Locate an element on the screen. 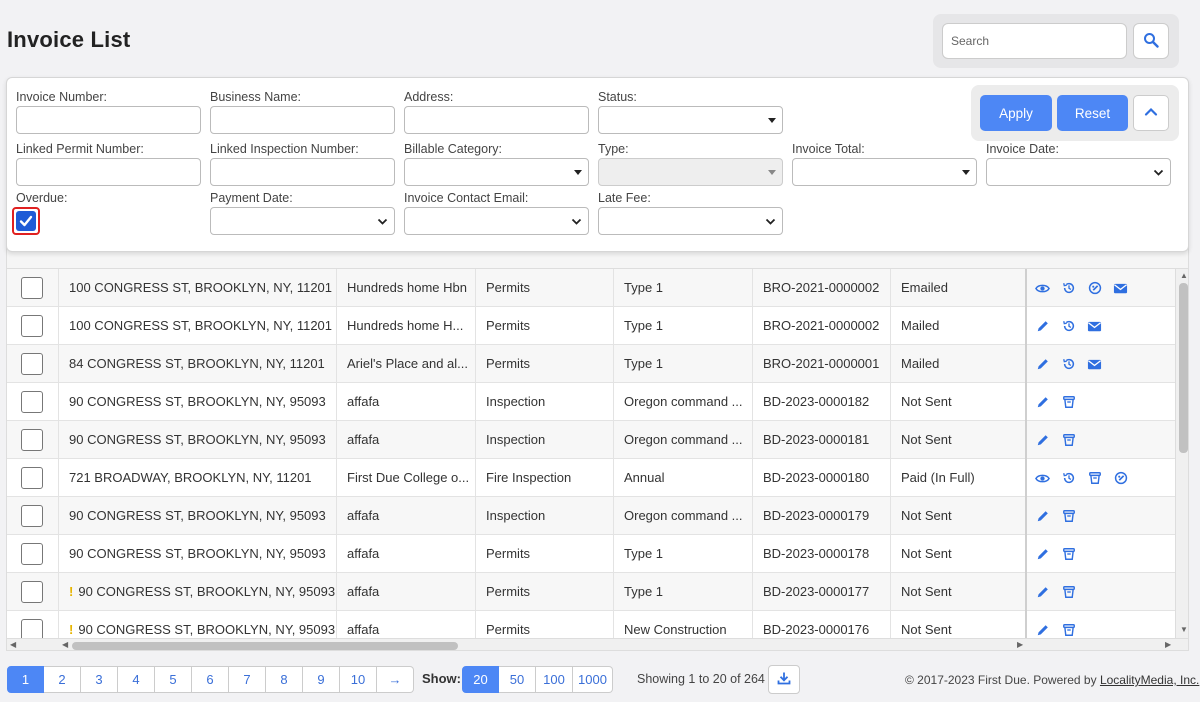  scroll-left-icon-2: ◀ is located at coordinates (65, 644).